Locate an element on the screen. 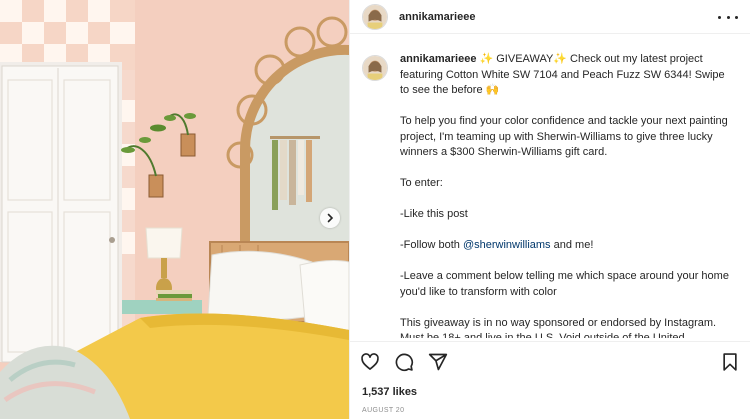  caption-username: annikamarieee is located at coordinates (438, 59).